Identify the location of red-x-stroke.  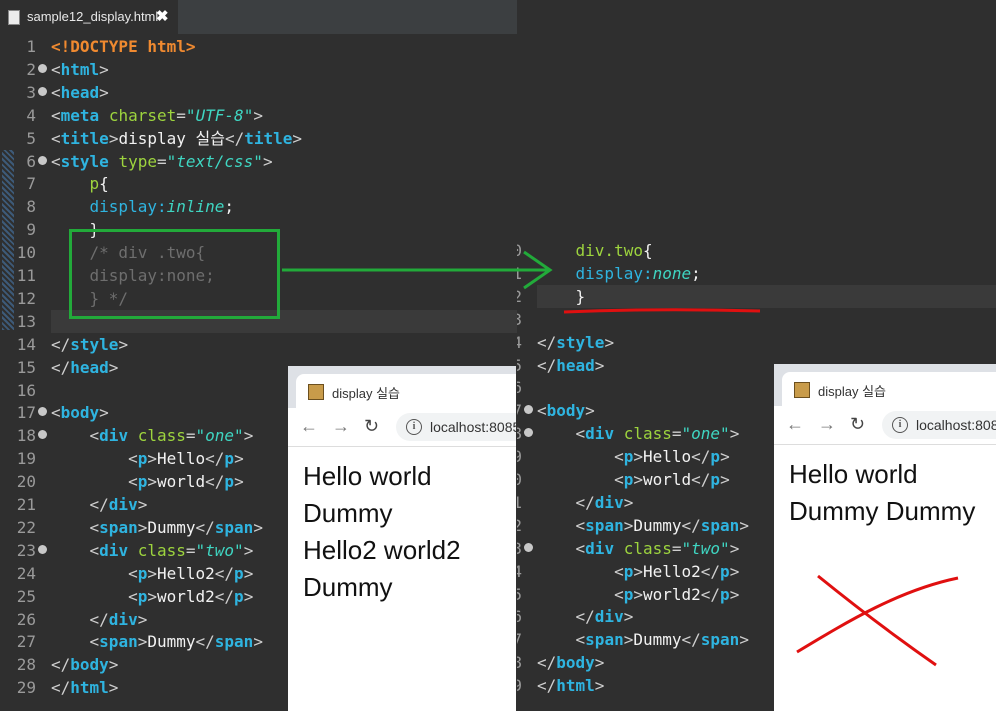
(877, 615).